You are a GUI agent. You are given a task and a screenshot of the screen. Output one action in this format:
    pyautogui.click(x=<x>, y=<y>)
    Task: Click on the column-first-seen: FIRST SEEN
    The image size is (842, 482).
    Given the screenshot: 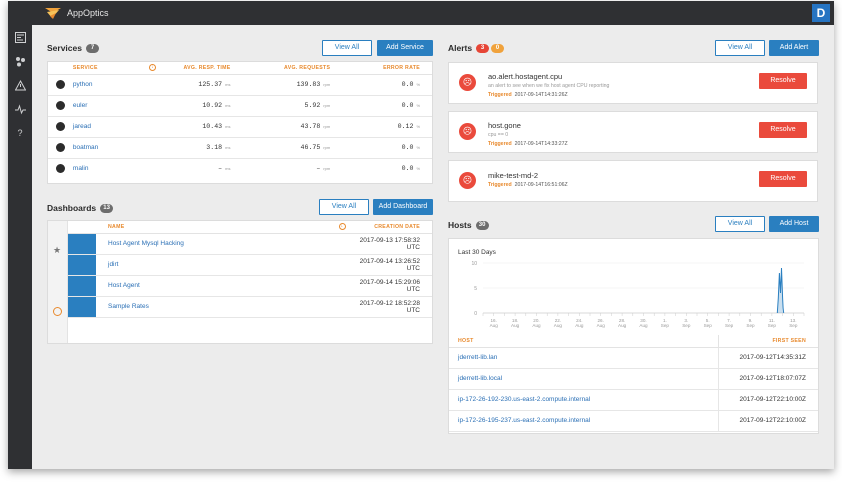 What is the action you would take?
    pyautogui.click(x=767, y=341)
    